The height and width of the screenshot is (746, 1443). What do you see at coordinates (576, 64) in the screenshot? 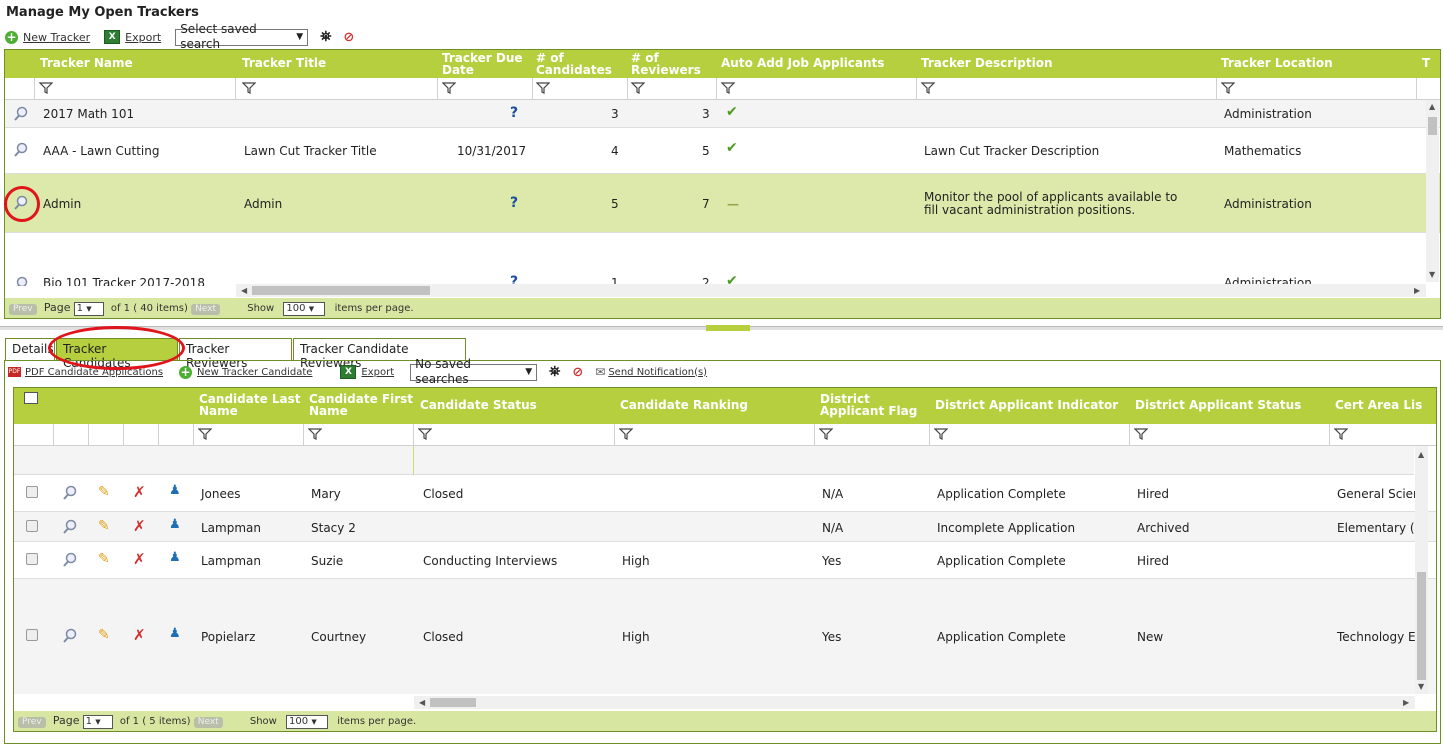
I see `col-num-candidates: # of Candidates` at bounding box center [576, 64].